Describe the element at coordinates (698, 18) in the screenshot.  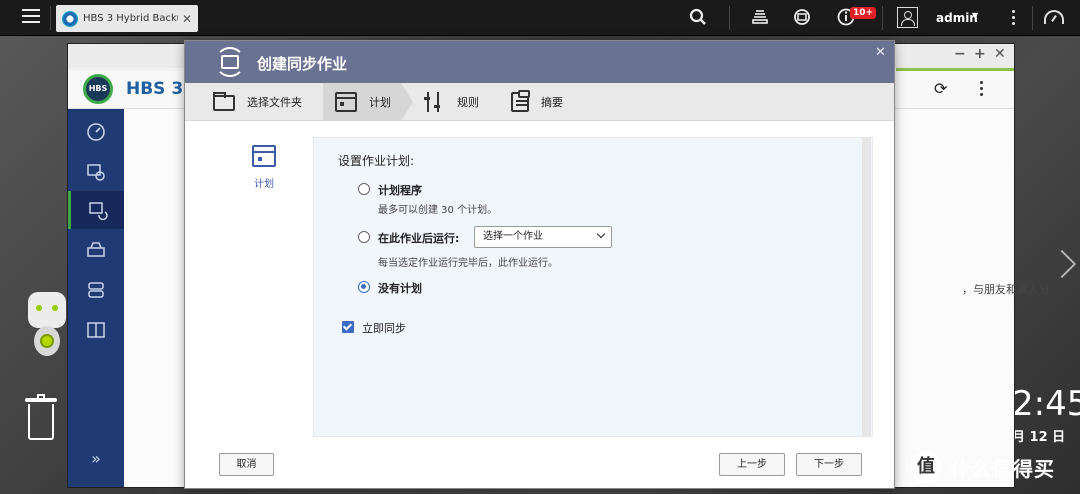
I see `search-icon` at that location.